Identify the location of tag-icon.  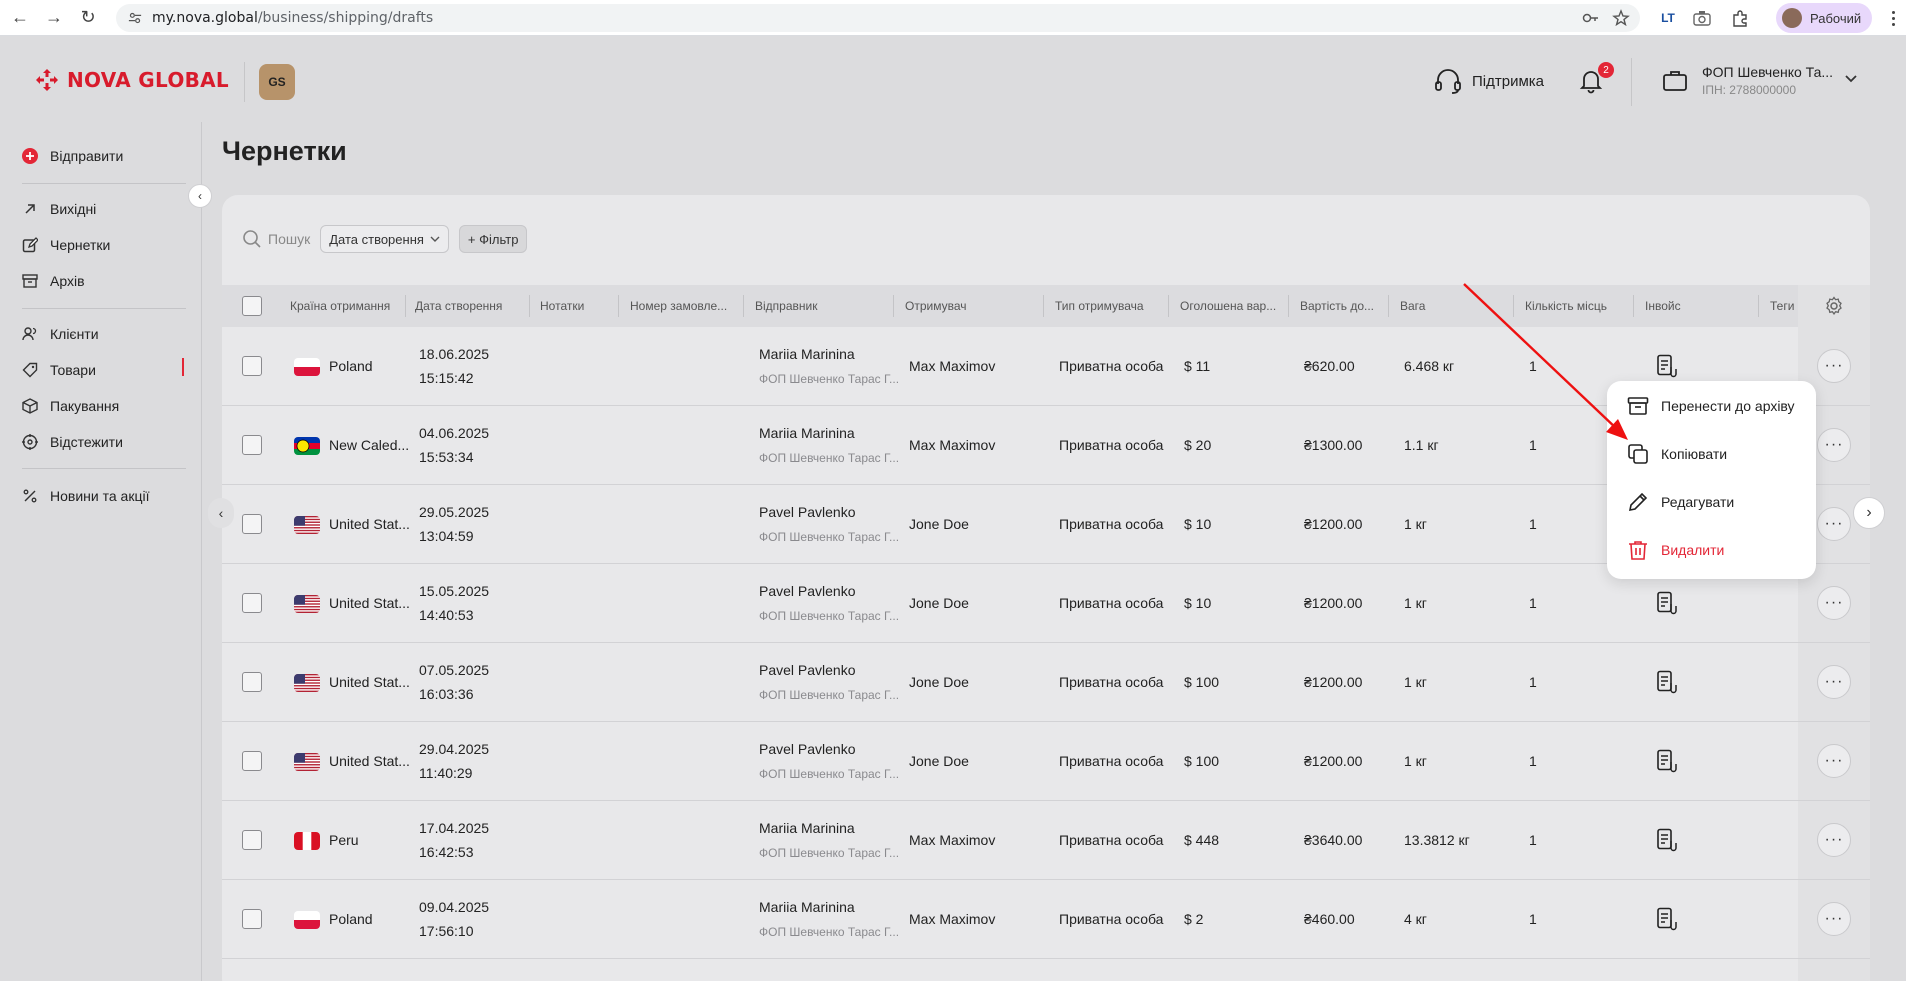
(30, 370).